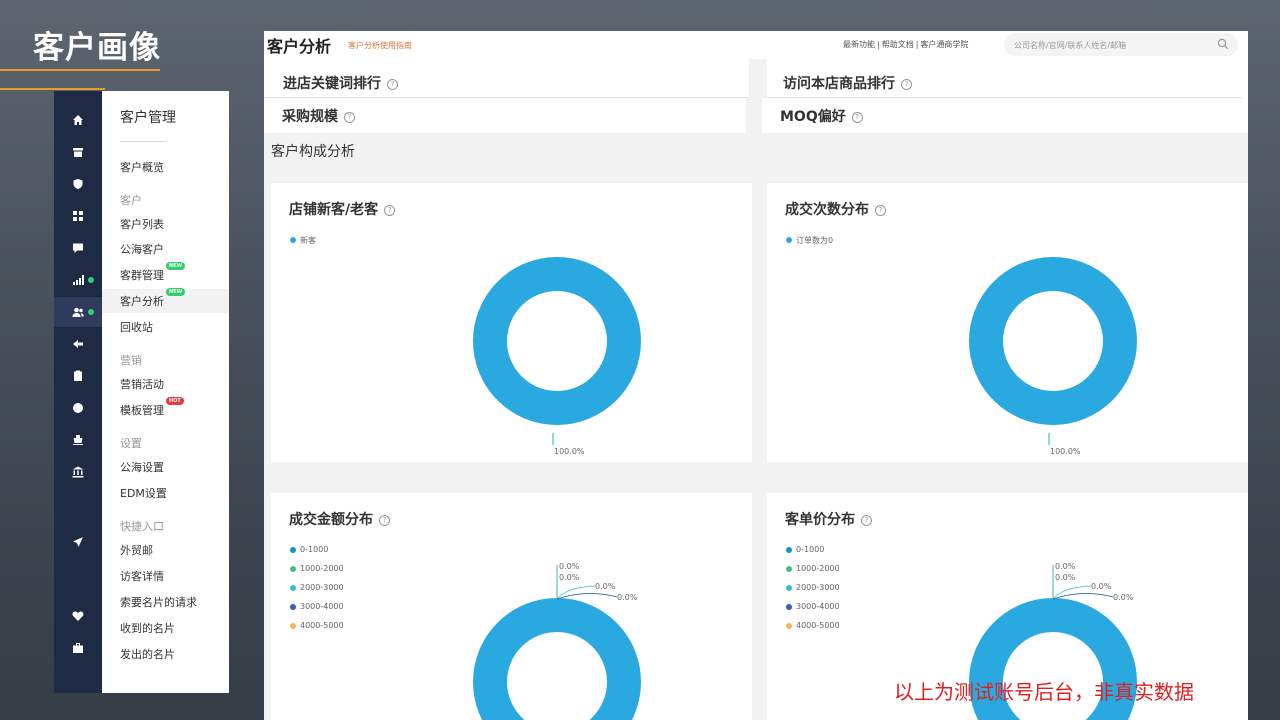 This screenshot has width=1280, height=720. What do you see at coordinates (78, 440) in the screenshot?
I see `rail-logistics` at bounding box center [78, 440].